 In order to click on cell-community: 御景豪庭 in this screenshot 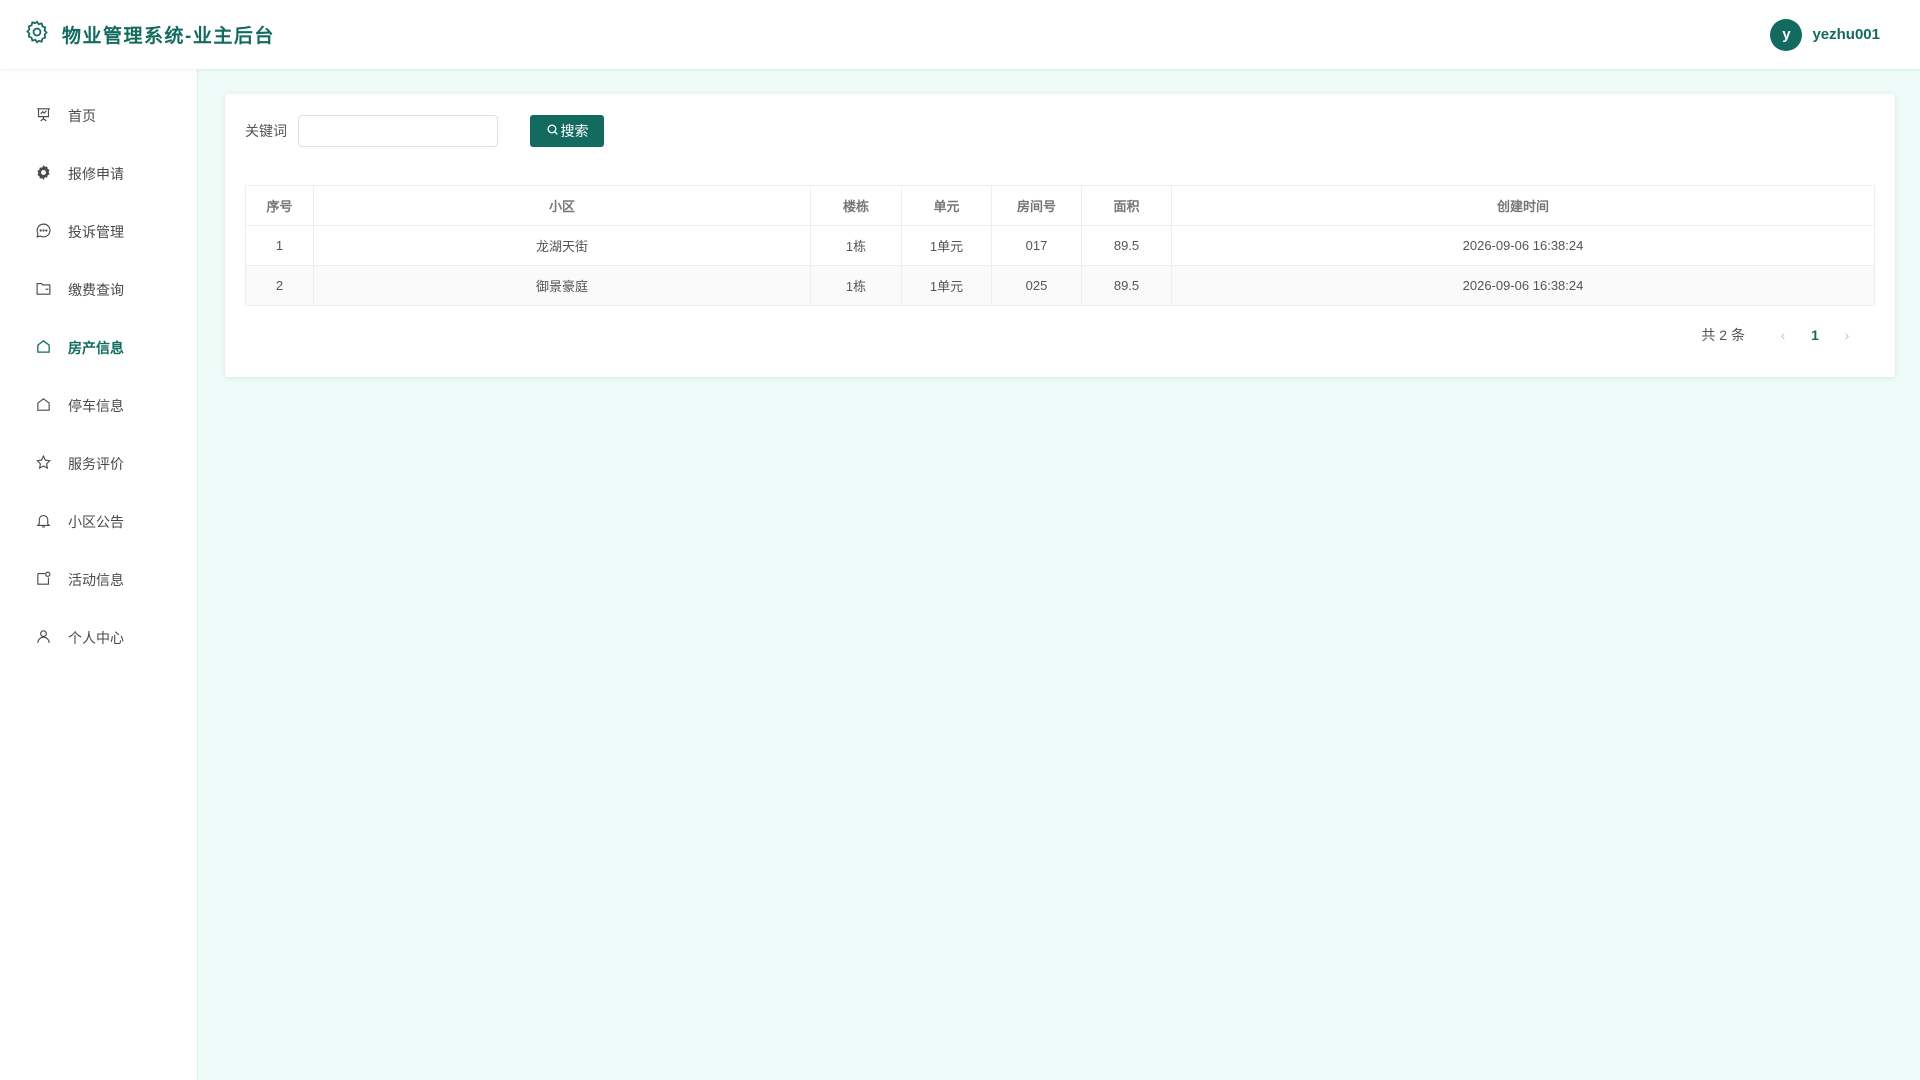, I will do `click(562, 285)`.